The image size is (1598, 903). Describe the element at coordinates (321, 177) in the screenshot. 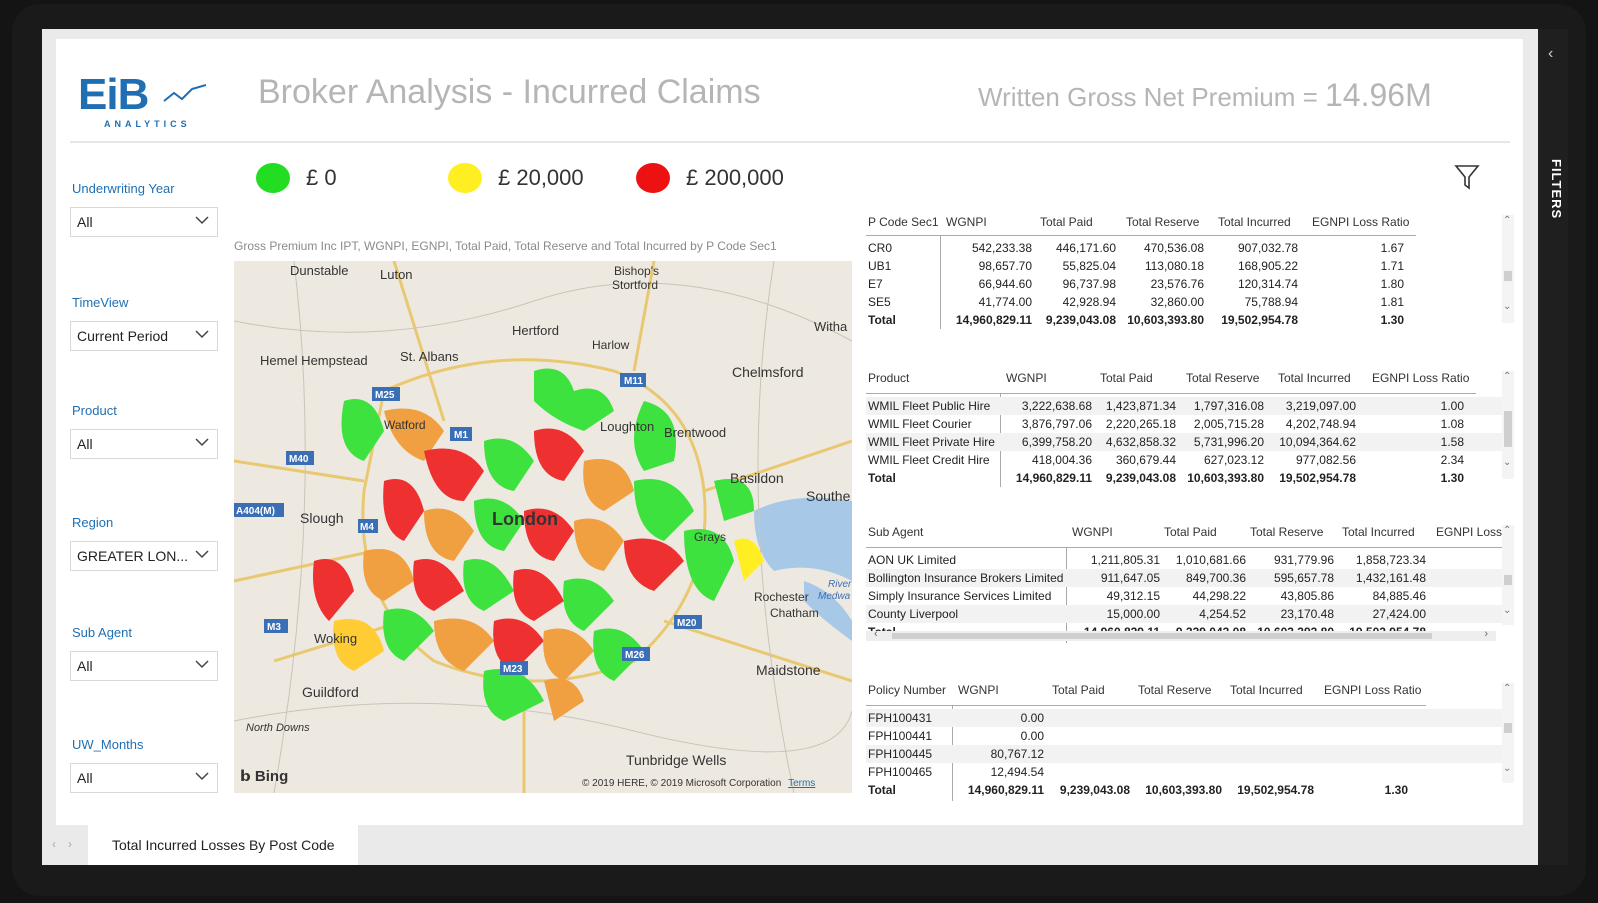

I see `legend-label: £ 0` at that location.